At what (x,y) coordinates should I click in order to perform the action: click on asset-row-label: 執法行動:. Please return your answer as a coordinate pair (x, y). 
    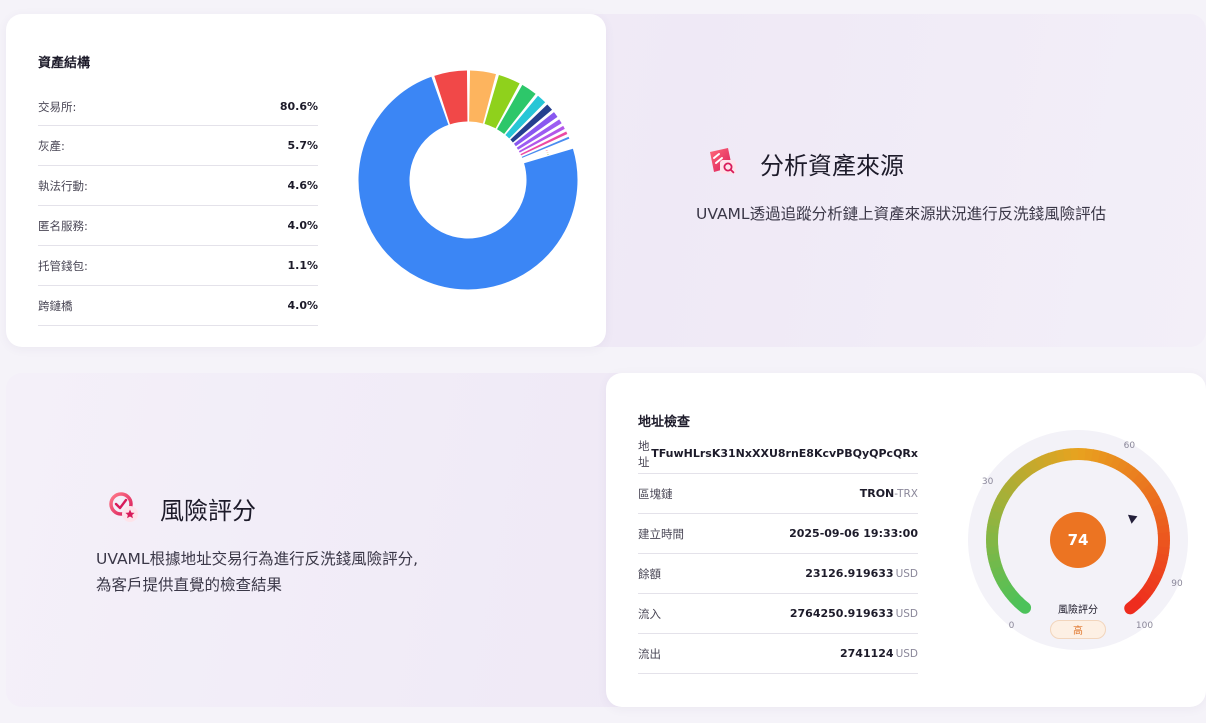
    Looking at the image, I should click on (63, 185).